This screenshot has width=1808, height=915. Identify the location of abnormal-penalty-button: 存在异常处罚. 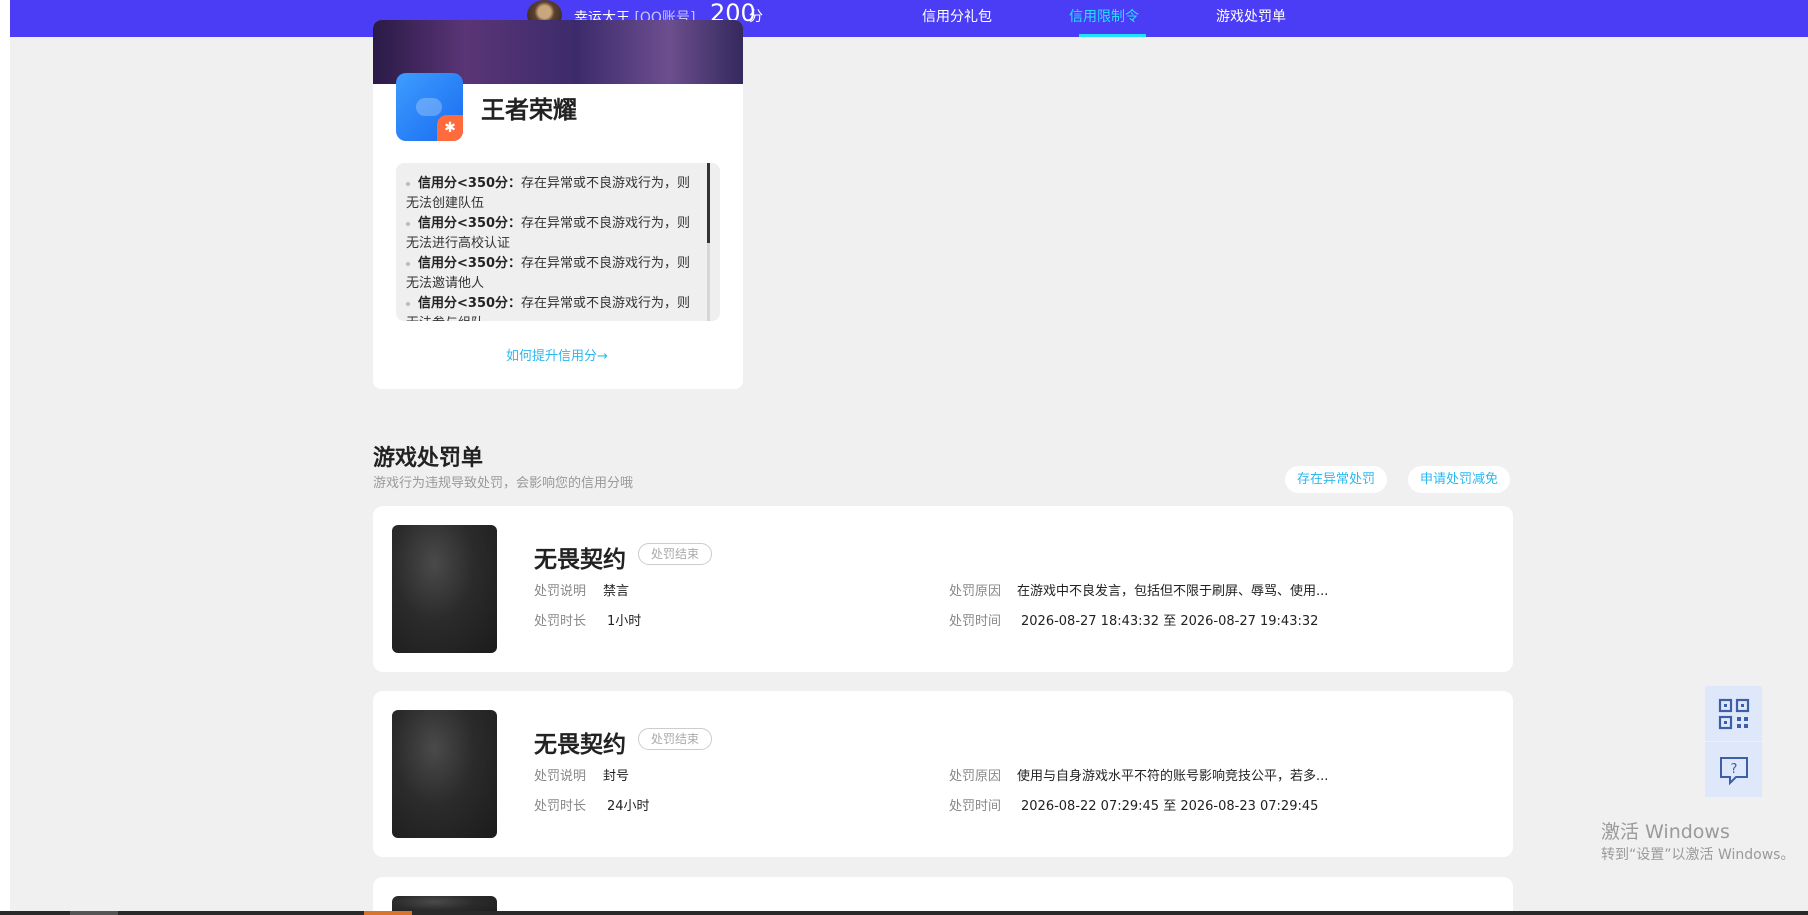
(1336, 479).